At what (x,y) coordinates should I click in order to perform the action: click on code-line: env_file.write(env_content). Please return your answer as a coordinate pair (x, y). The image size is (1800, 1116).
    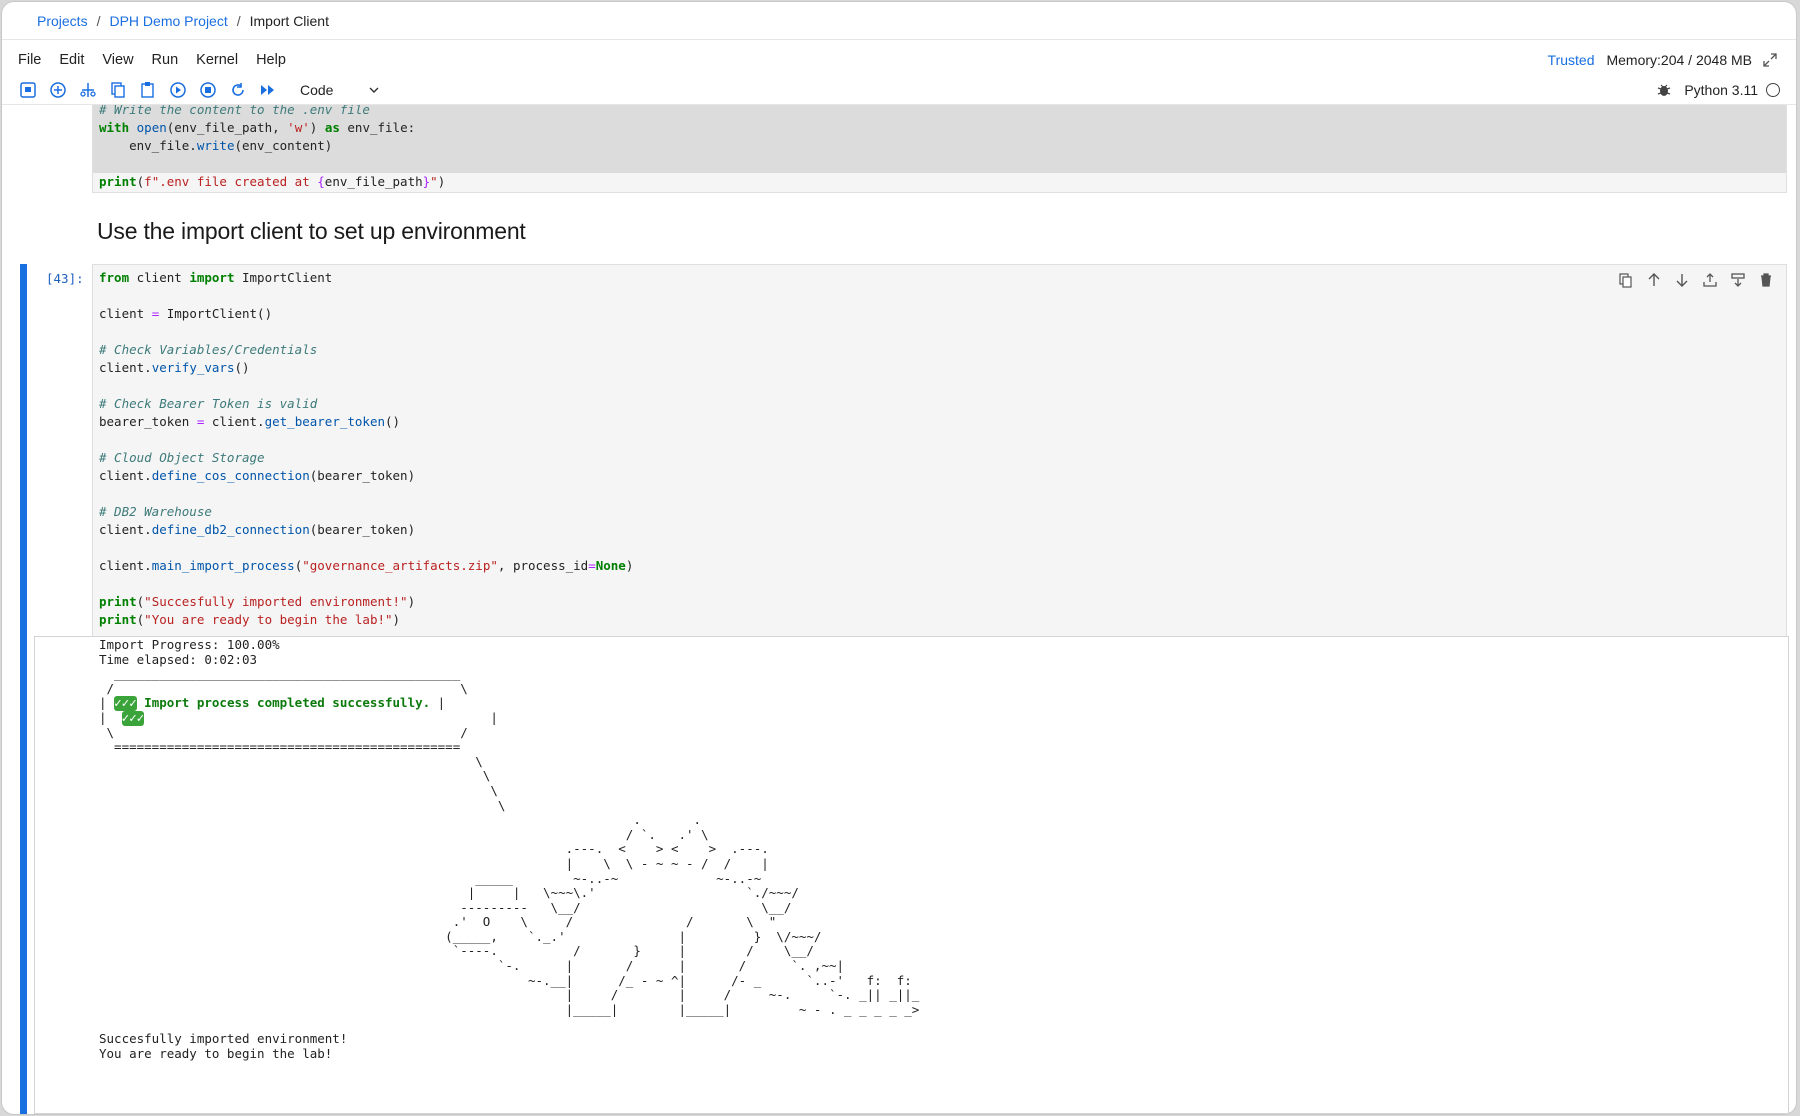
    Looking at the image, I should click on (216, 145).